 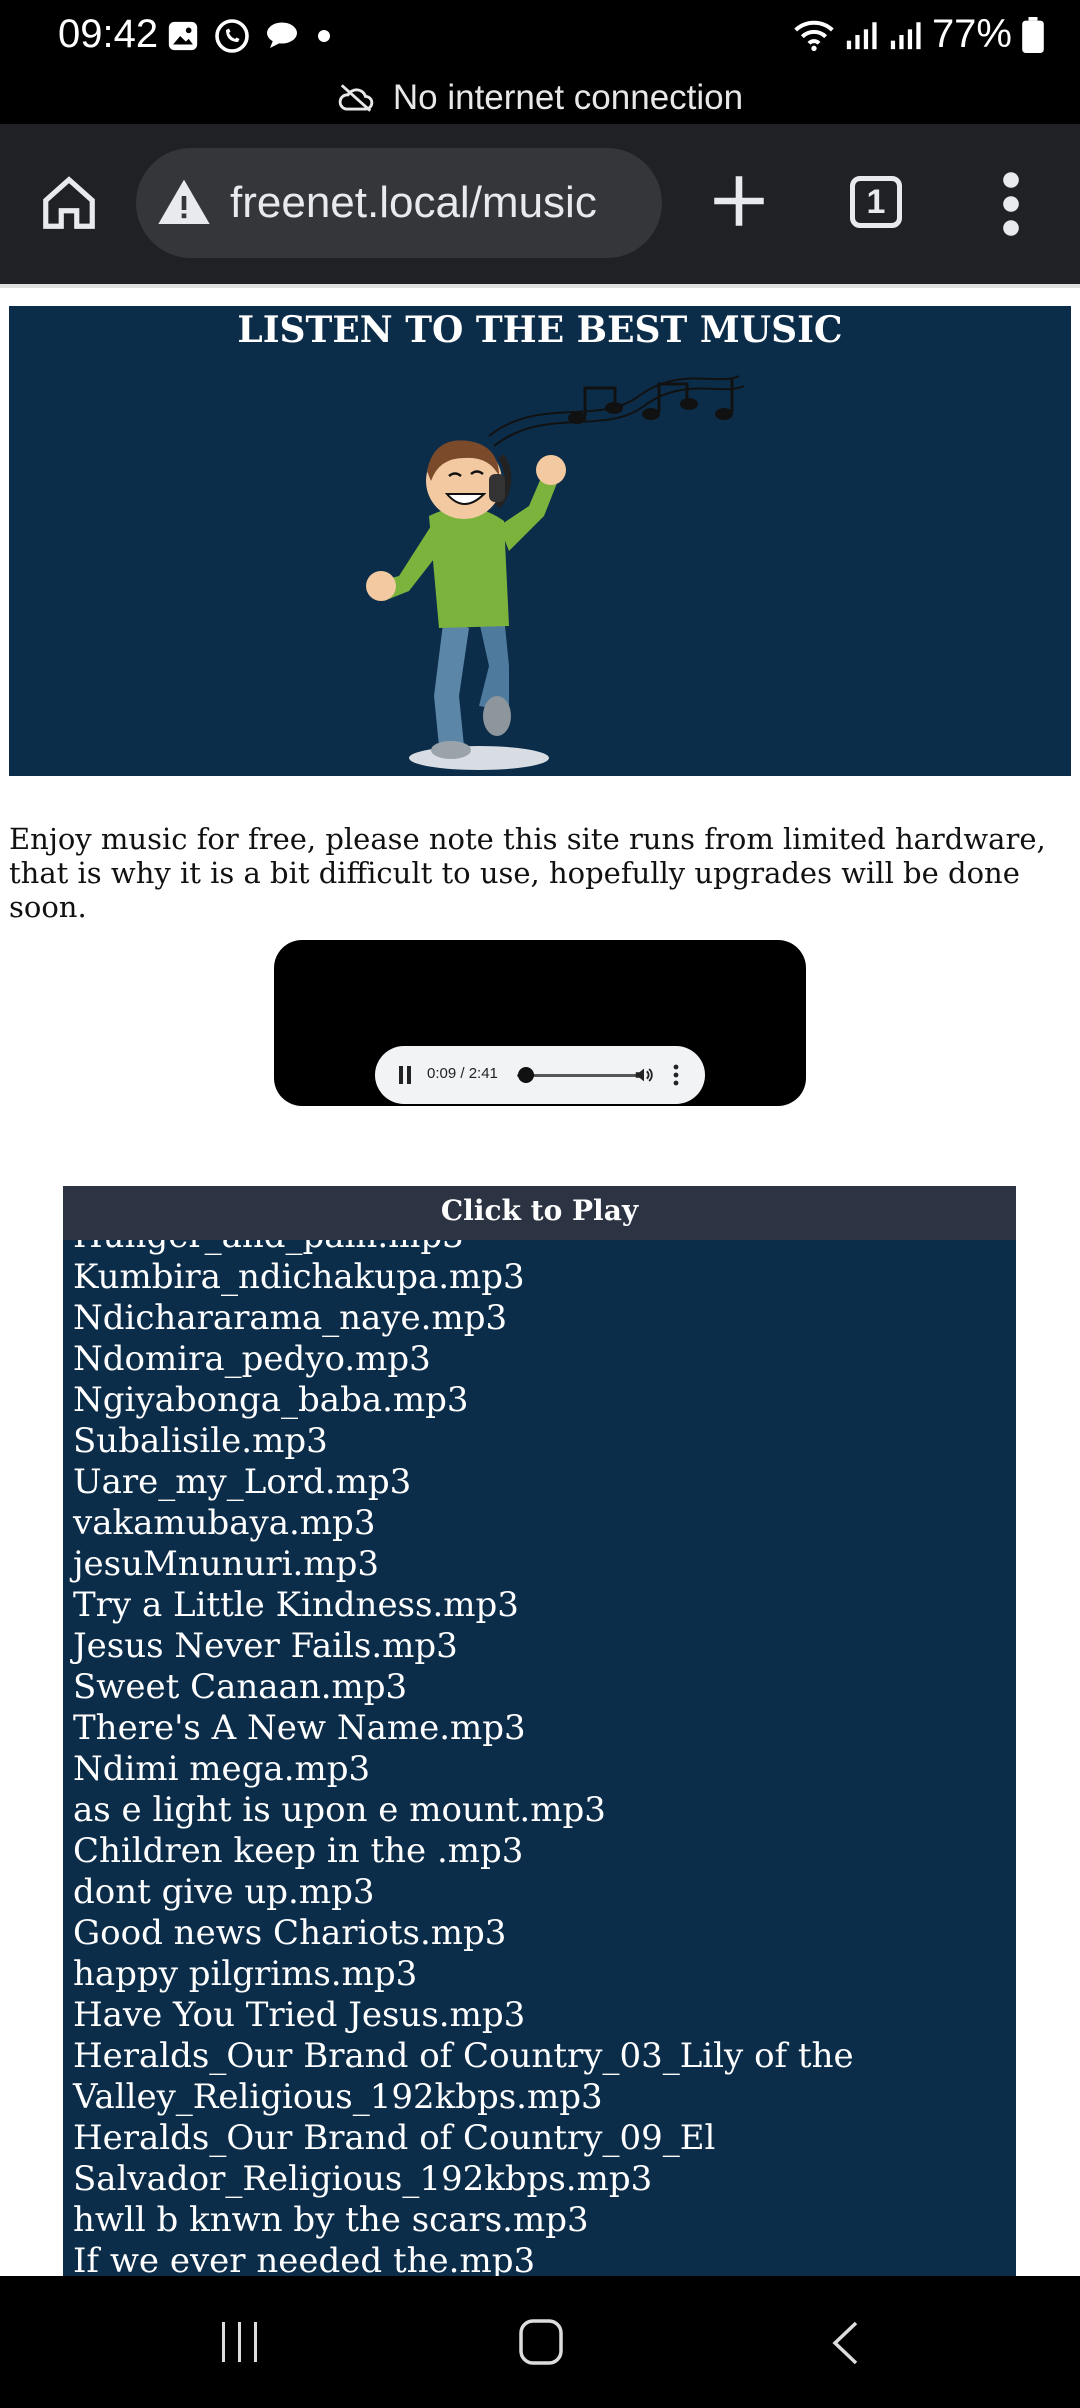 I want to click on system-status: 77%, so click(x=919, y=34).